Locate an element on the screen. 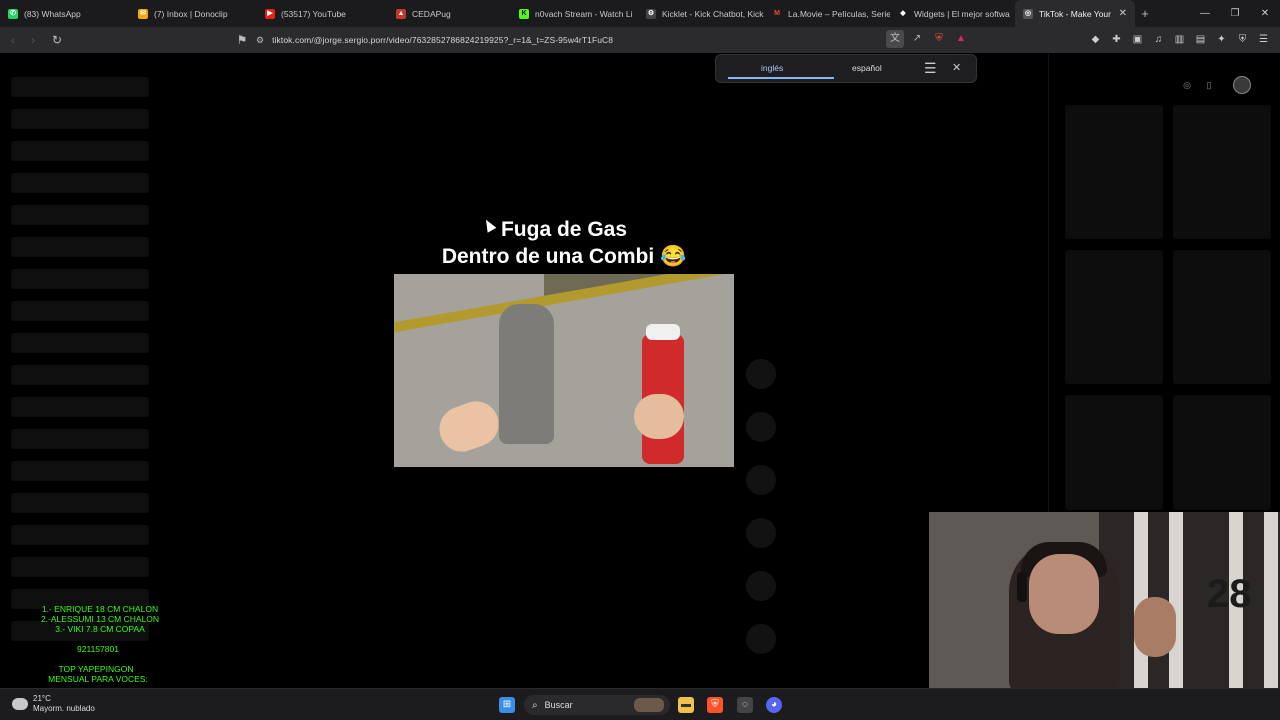  widgets-icon: ◆ is located at coordinates (903, 13).